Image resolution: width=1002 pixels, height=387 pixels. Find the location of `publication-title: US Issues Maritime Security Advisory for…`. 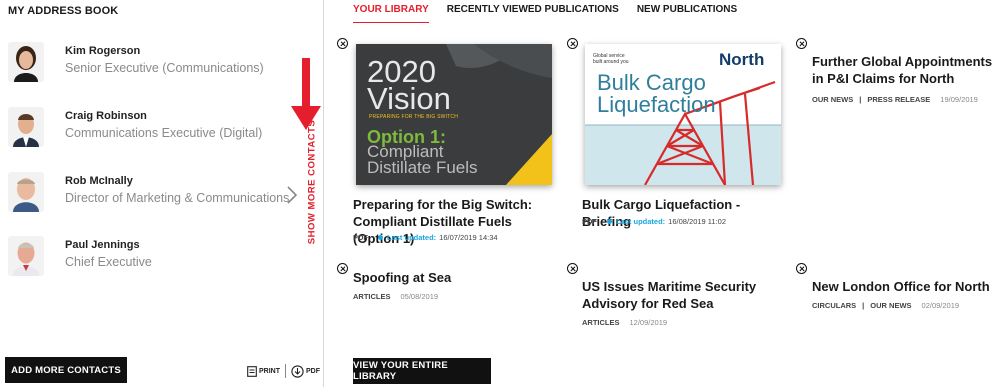

publication-title: US Issues Maritime Security Advisory for… is located at coordinates (684, 295).